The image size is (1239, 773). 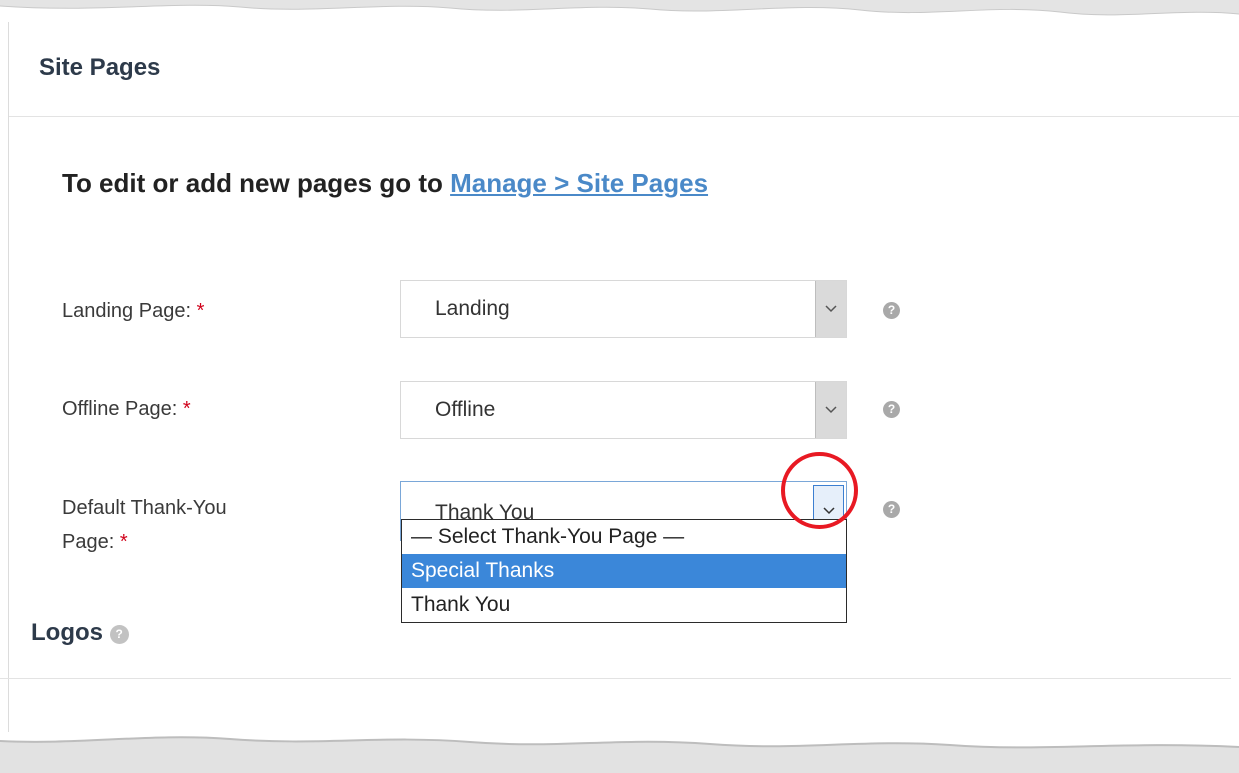 I want to click on manage-site-pages-link: Manage > Site Pages, so click(x=579, y=183).